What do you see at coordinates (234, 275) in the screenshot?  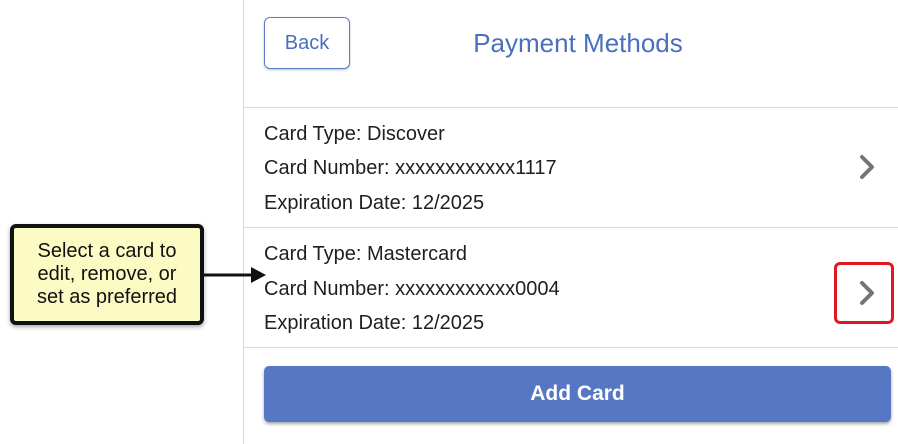 I see `arrow-left-icon` at bounding box center [234, 275].